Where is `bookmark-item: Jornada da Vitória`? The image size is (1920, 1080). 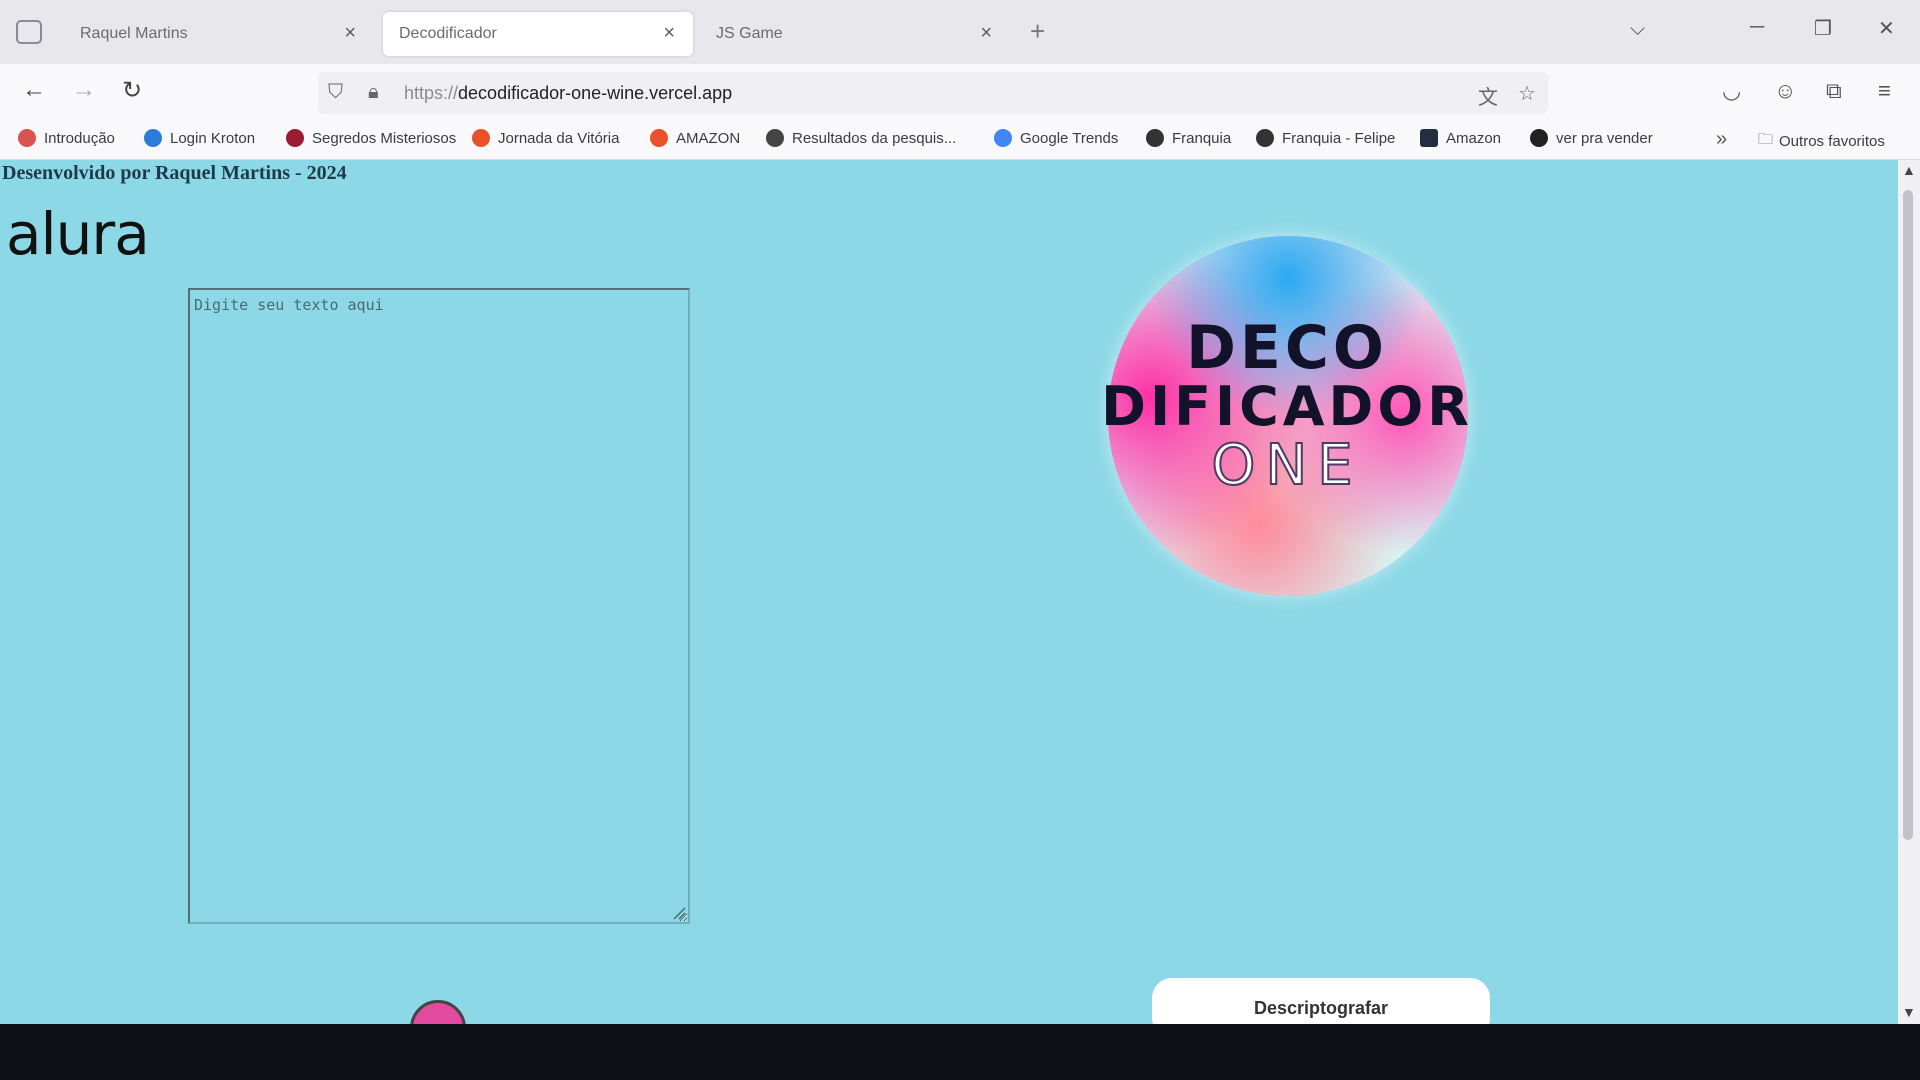
bookmark-item: Jornada da Vitória is located at coordinates (545, 138).